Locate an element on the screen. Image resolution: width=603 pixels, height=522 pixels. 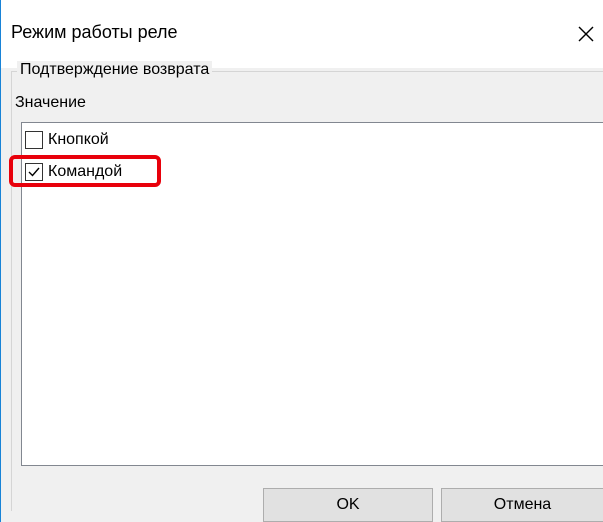
window-title: Режим работы реле is located at coordinates (94, 32).